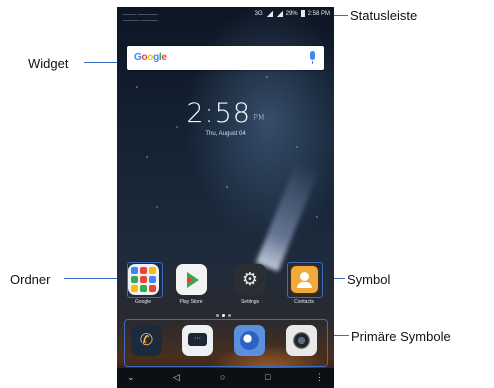 This screenshot has width=494, height=388. What do you see at coordinates (225, 14) in the screenshot?
I see `status-bar: ____ ______ _____ _____ 3G 29% 2:58 PM` at bounding box center [225, 14].